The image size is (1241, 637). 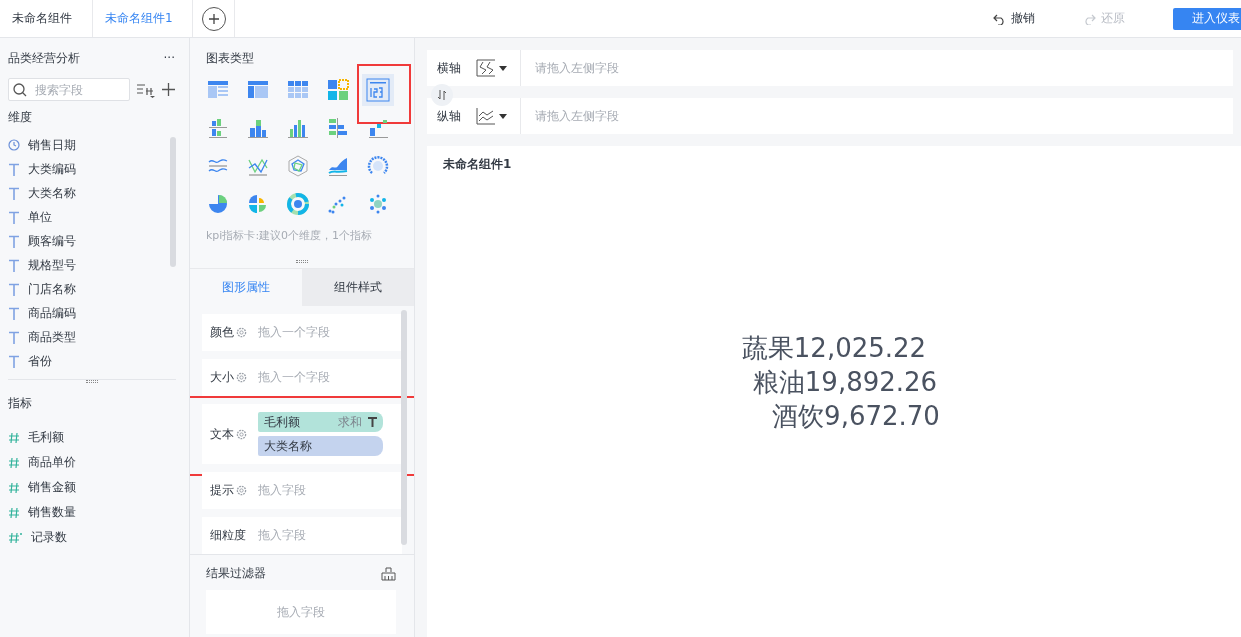 I want to click on field-item: 销售日期, so click(x=52, y=145).